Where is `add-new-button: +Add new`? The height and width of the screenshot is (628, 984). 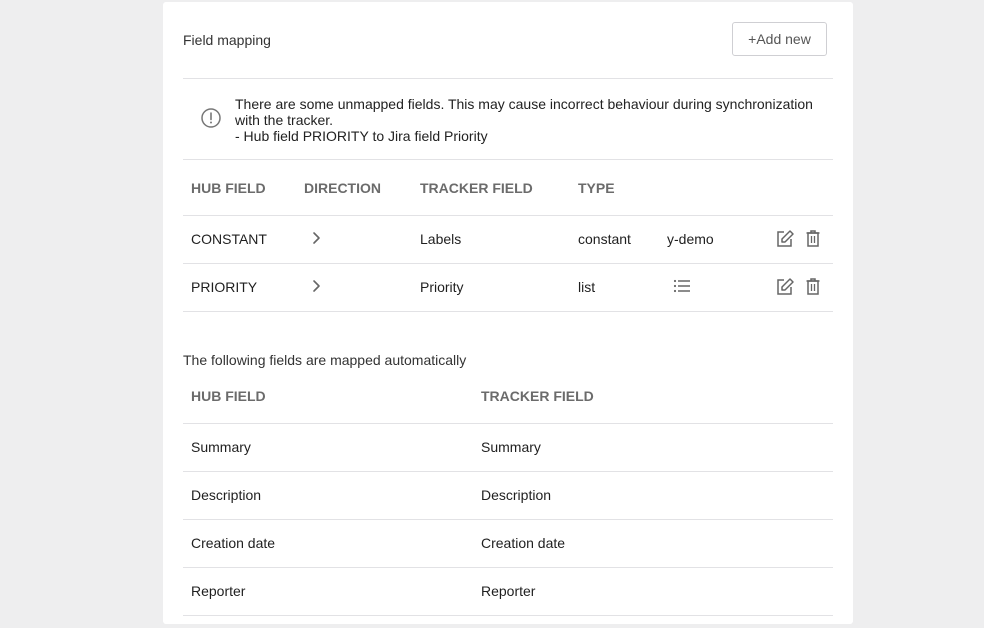 add-new-button: +Add new is located at coordinates (779, 39).